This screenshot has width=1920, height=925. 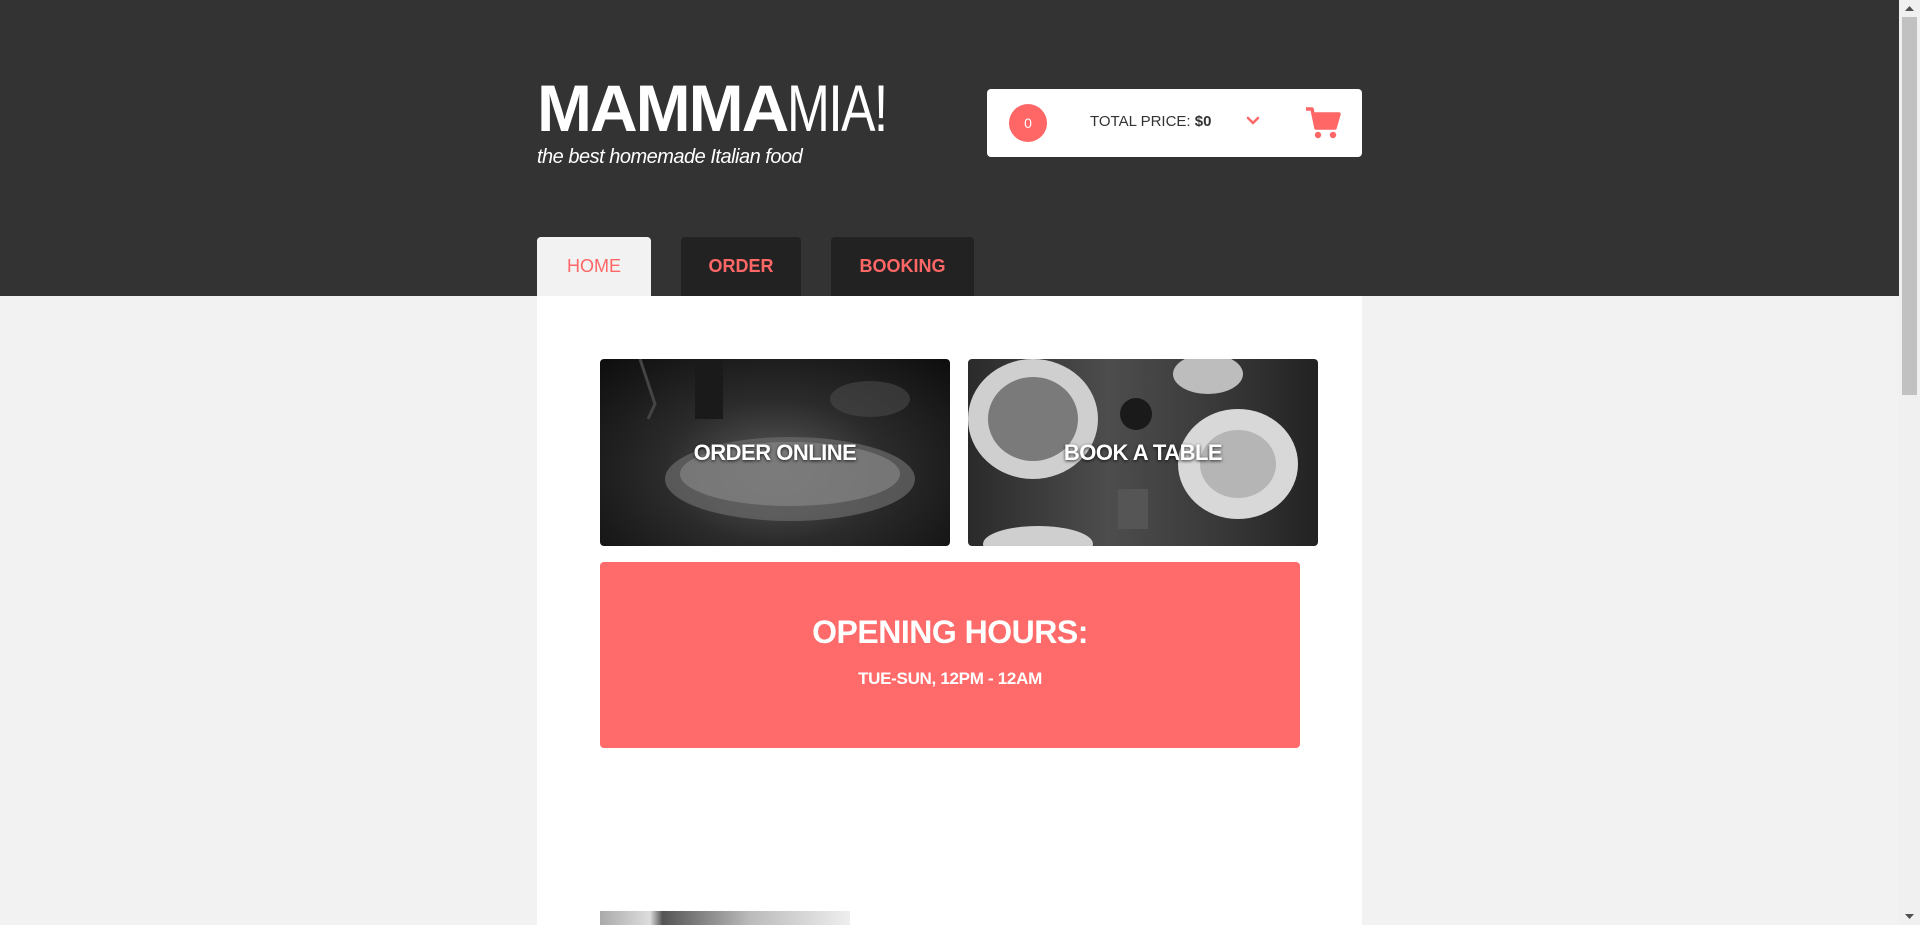 What do you see at coordinates (594, 266) in the screenshot?
I see `tab-home: HOME` at bounding box center [594, 266].